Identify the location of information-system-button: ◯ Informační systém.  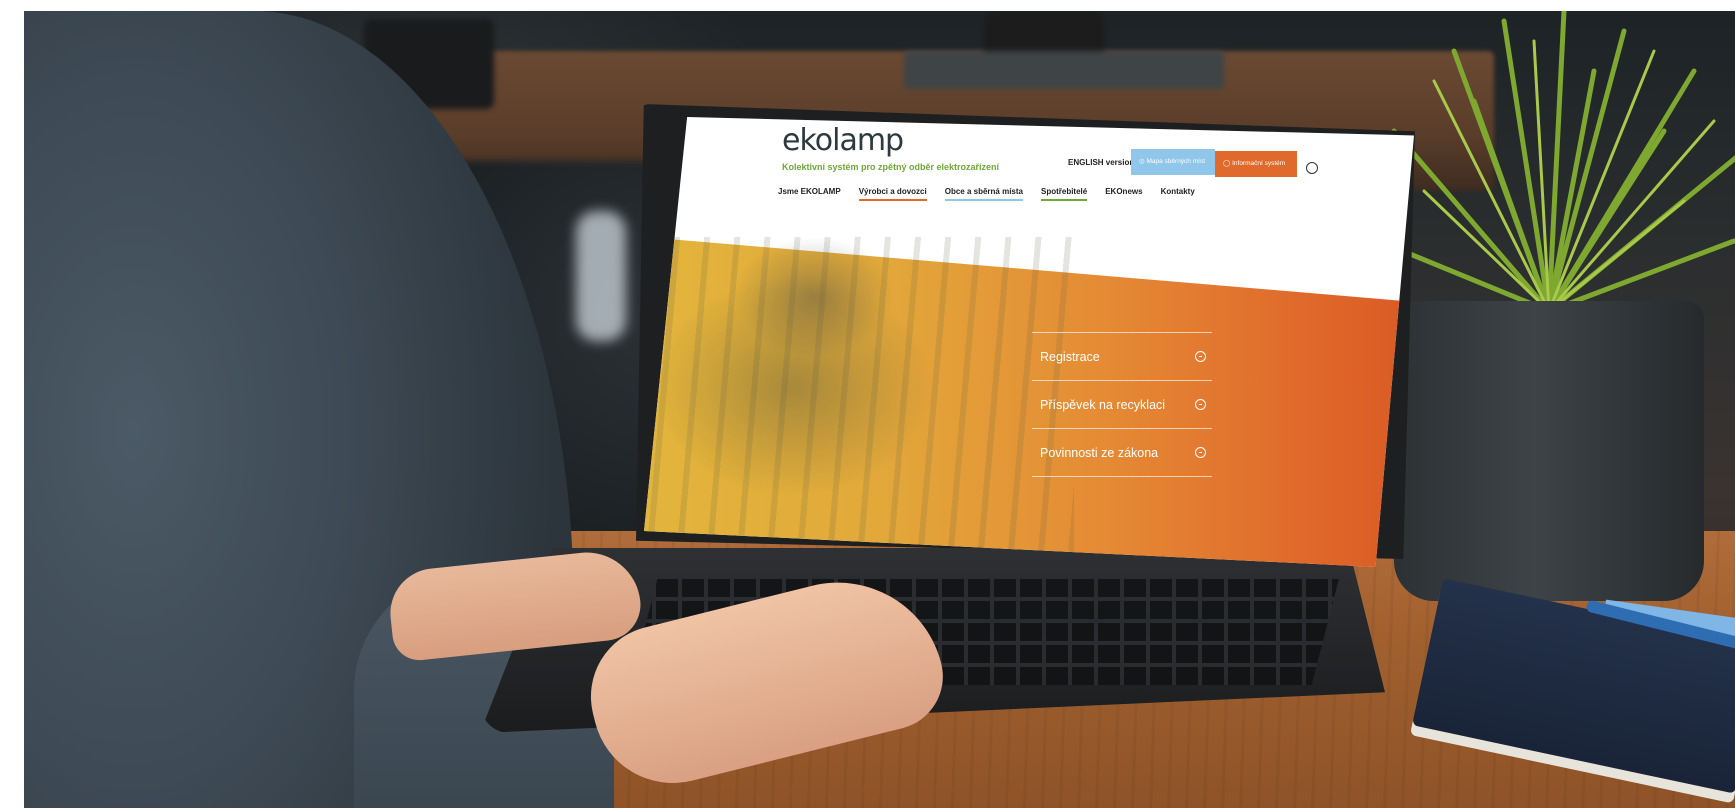
(1256, 164).